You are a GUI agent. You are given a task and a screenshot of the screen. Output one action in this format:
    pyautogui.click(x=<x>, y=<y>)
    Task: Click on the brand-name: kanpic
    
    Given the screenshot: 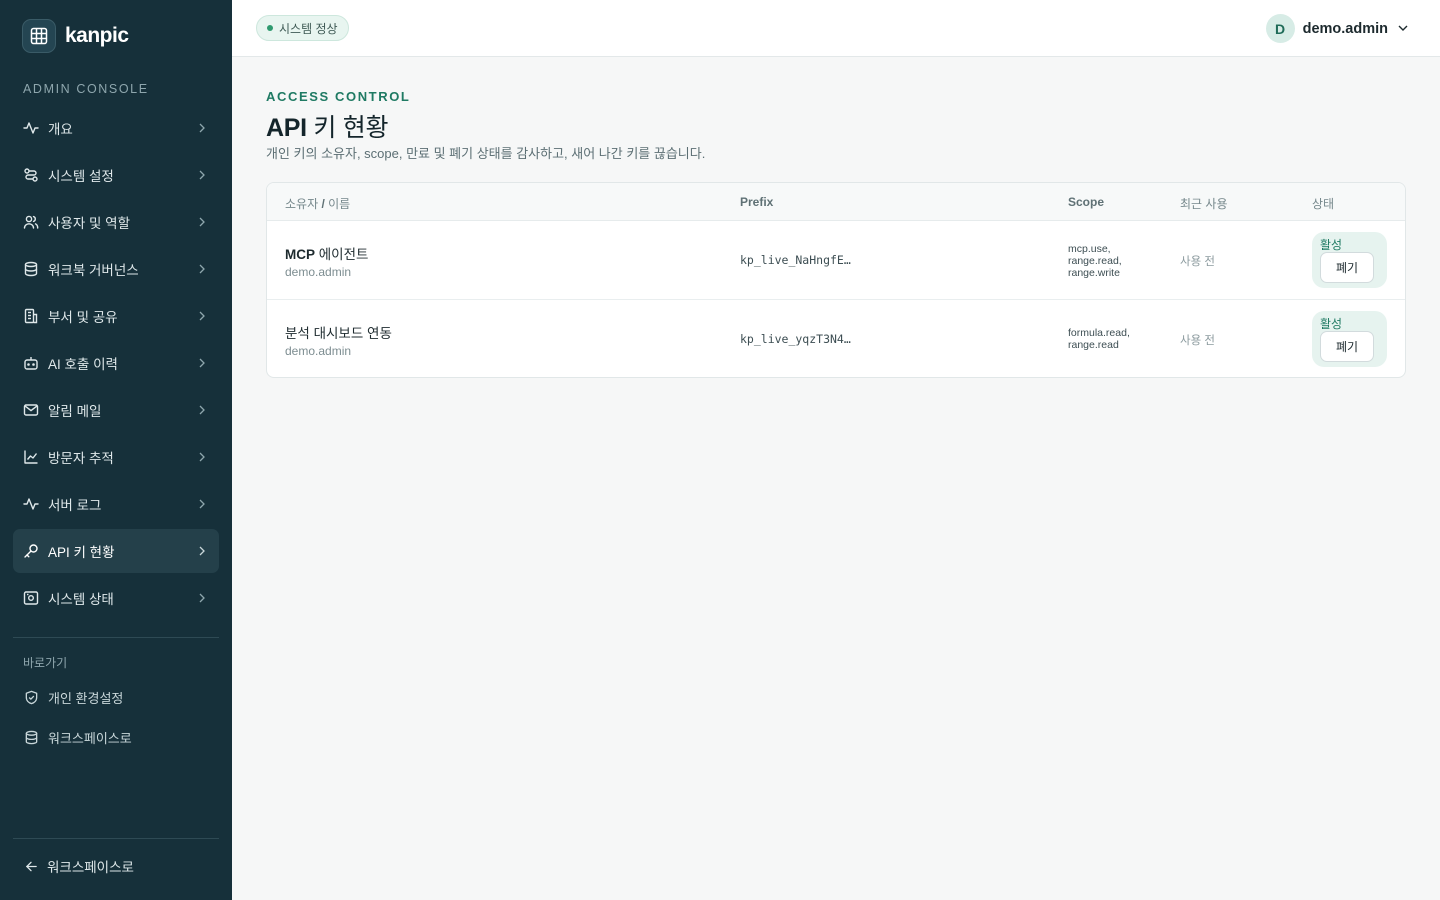 What is the action you would take?
    pyautogui.click(x=97, y=35)
    